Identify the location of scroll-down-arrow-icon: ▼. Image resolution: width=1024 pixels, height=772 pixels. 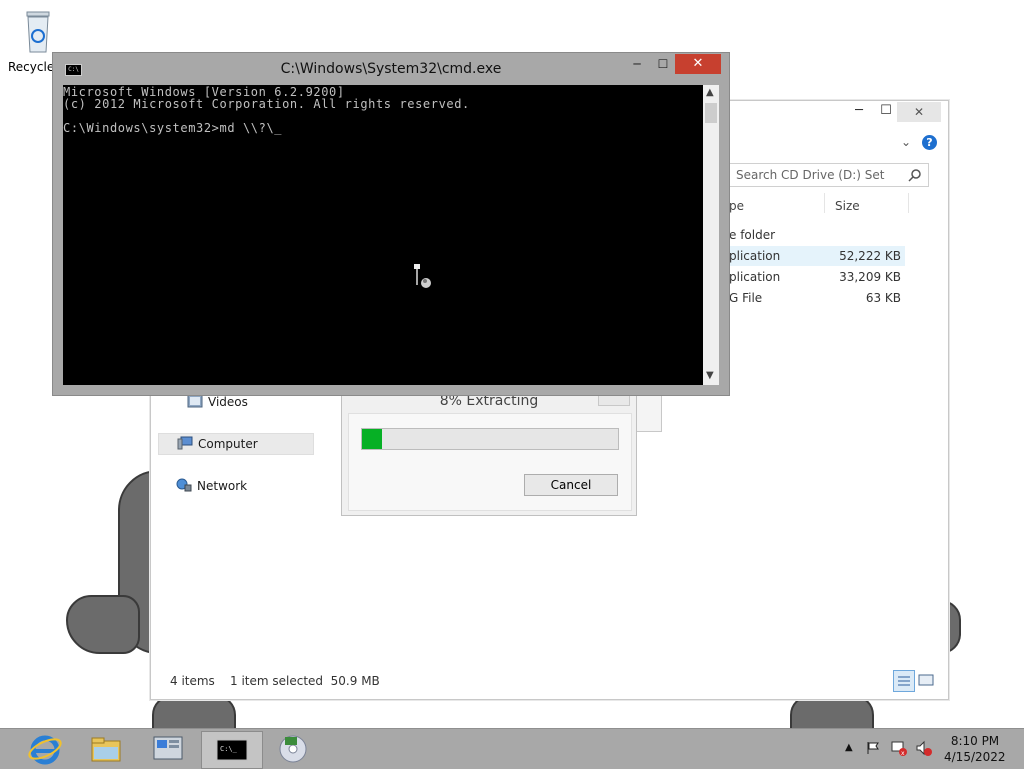
(710, 375).